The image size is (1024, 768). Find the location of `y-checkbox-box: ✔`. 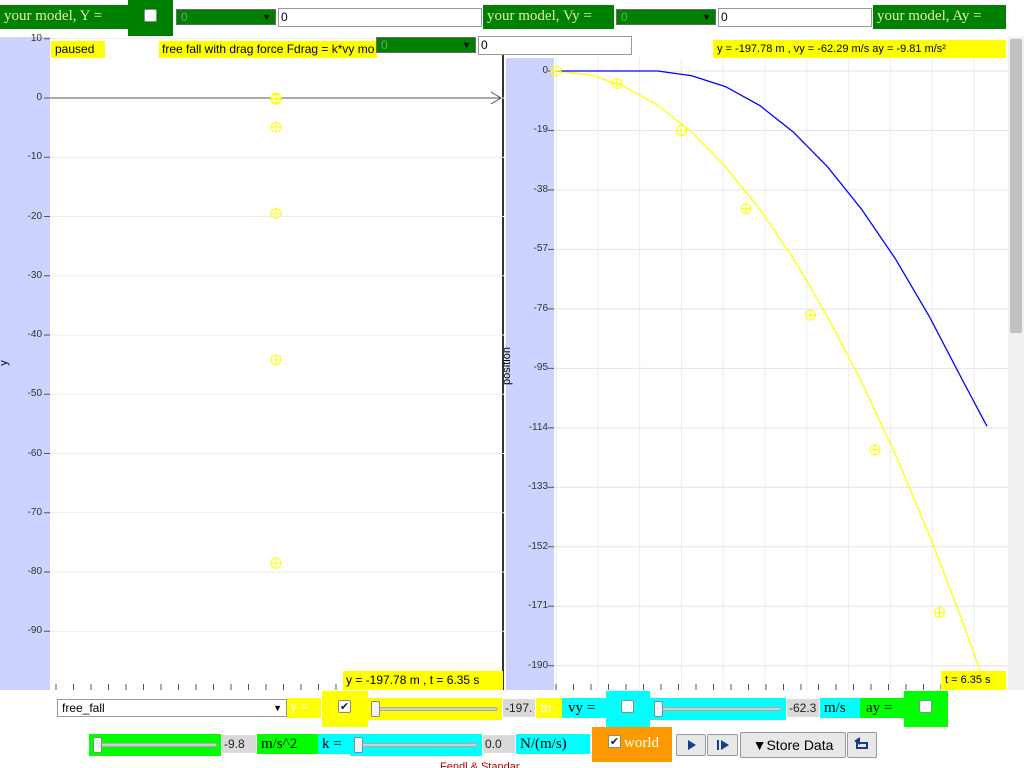

y-checkbox-box: ✔ is located at coordinates (345, 709).